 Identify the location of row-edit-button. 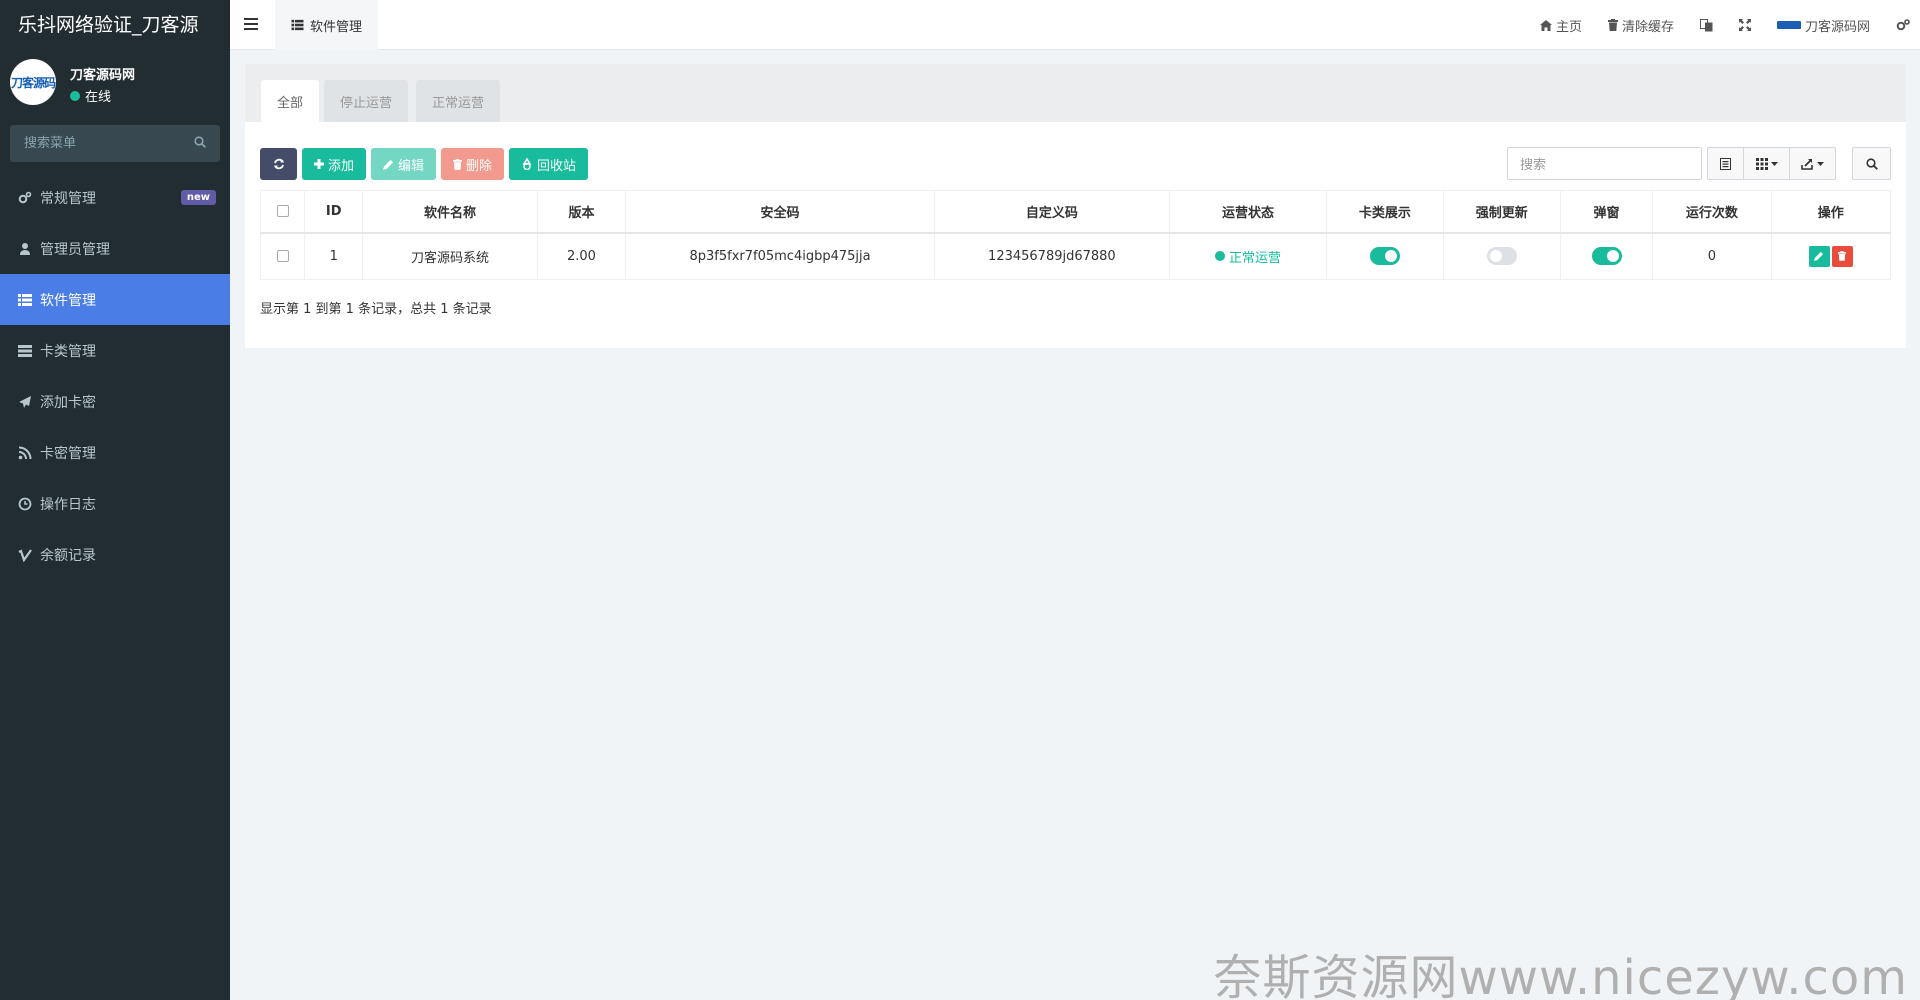
(1819, 256).